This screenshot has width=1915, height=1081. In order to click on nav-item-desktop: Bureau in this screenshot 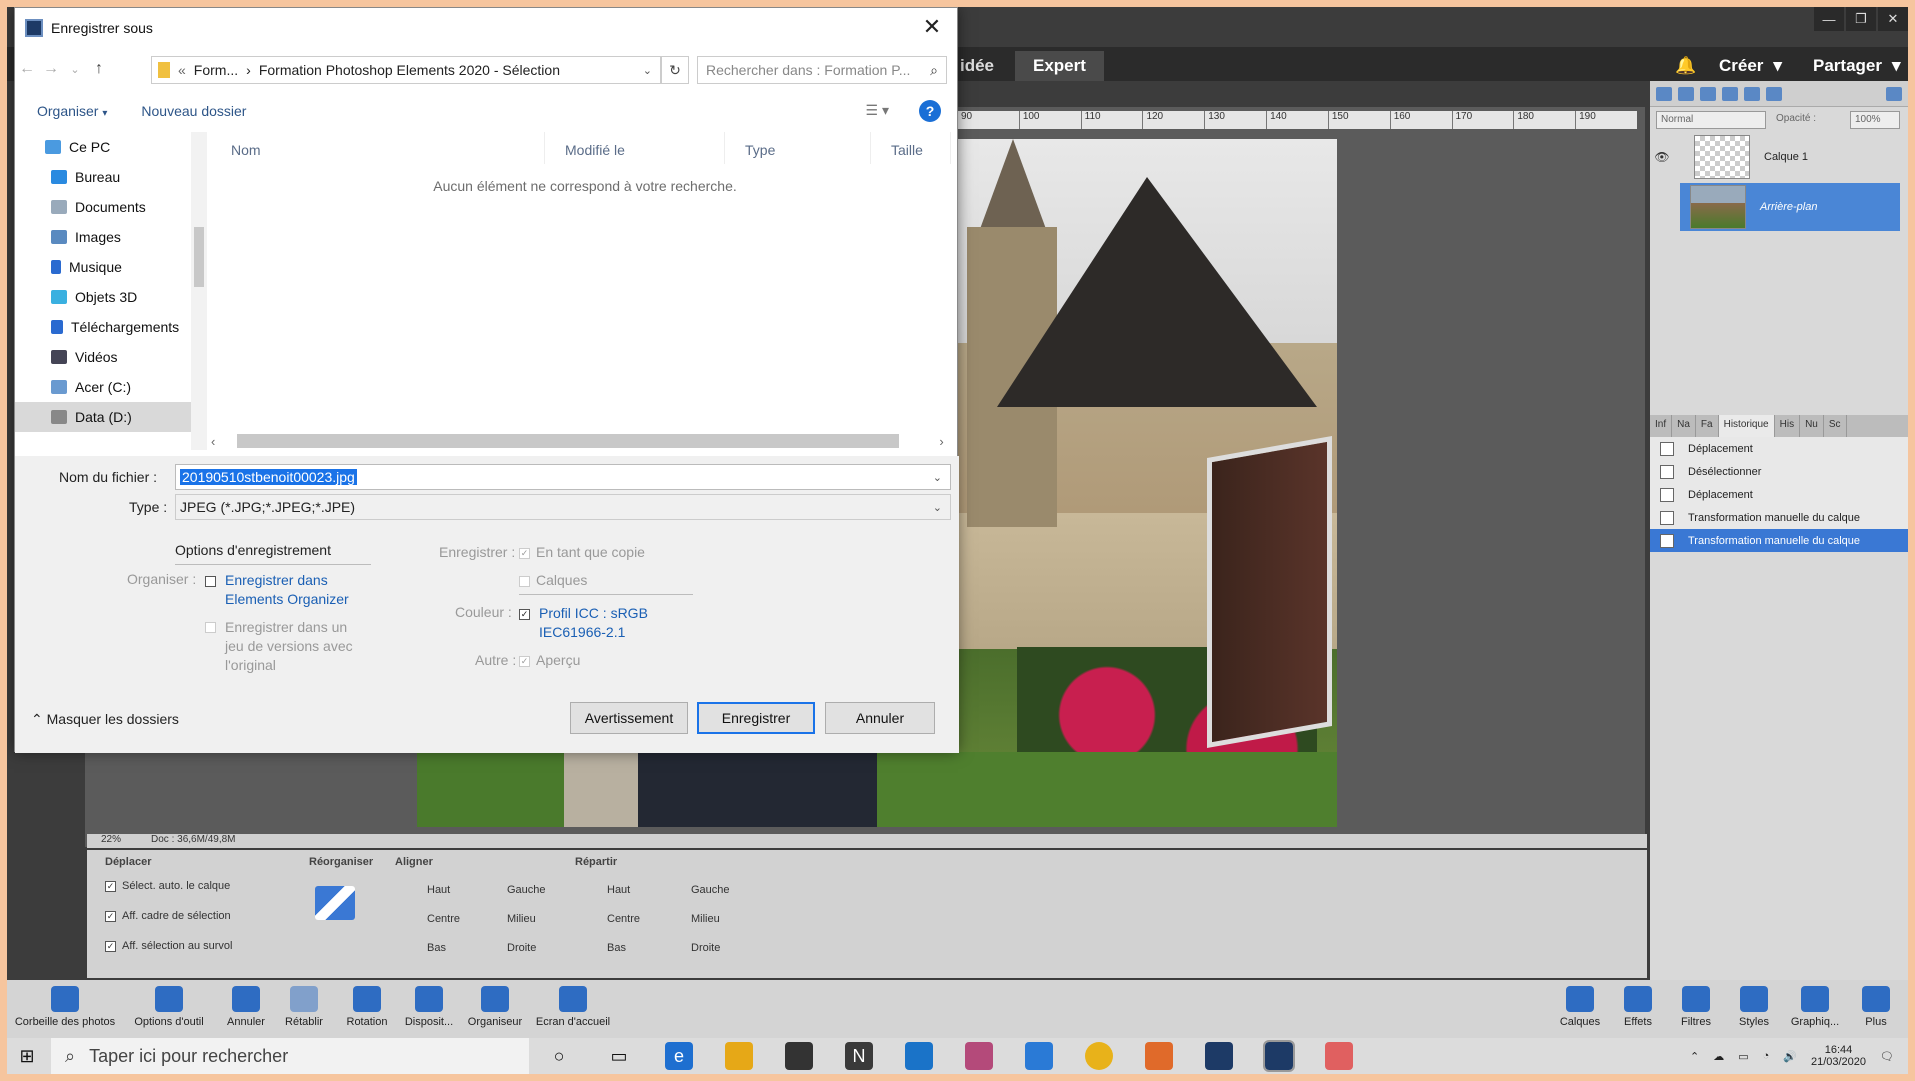, I will do `click(108, 177)`.